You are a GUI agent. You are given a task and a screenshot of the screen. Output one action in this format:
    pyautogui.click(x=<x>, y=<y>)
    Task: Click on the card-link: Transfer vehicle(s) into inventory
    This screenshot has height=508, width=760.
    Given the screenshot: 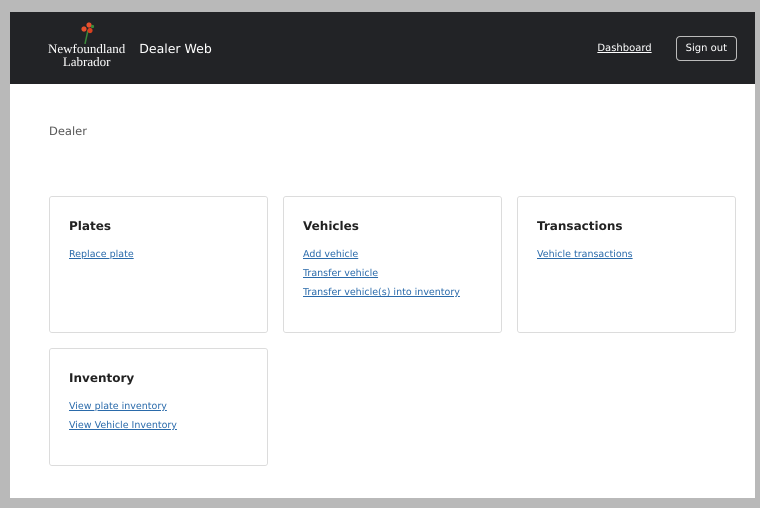 What is the action you would take?
    pyautogui.click(x=381, y=292)
    